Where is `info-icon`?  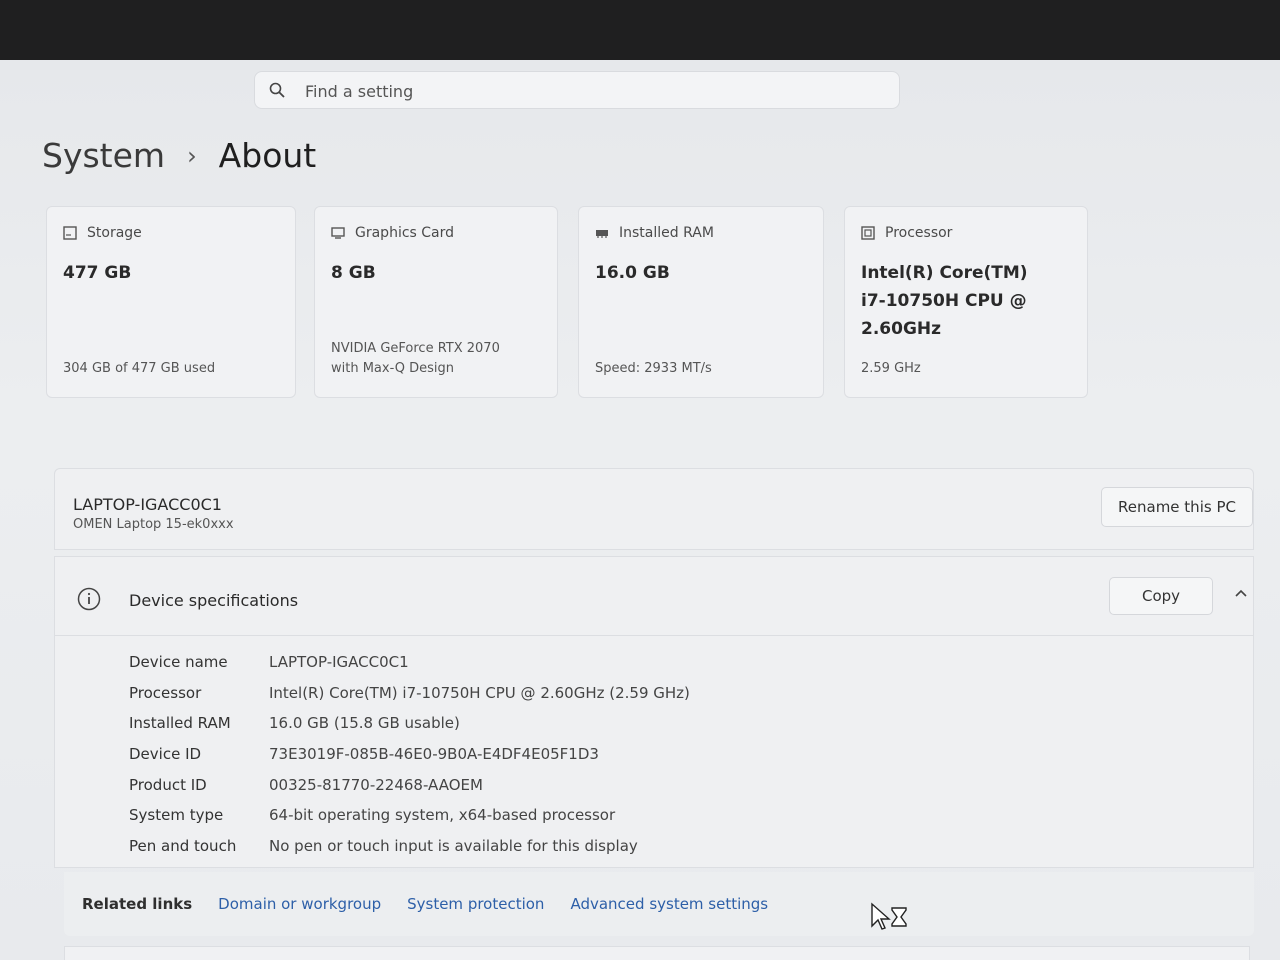
info-icon is located at coordinates (89, 599).